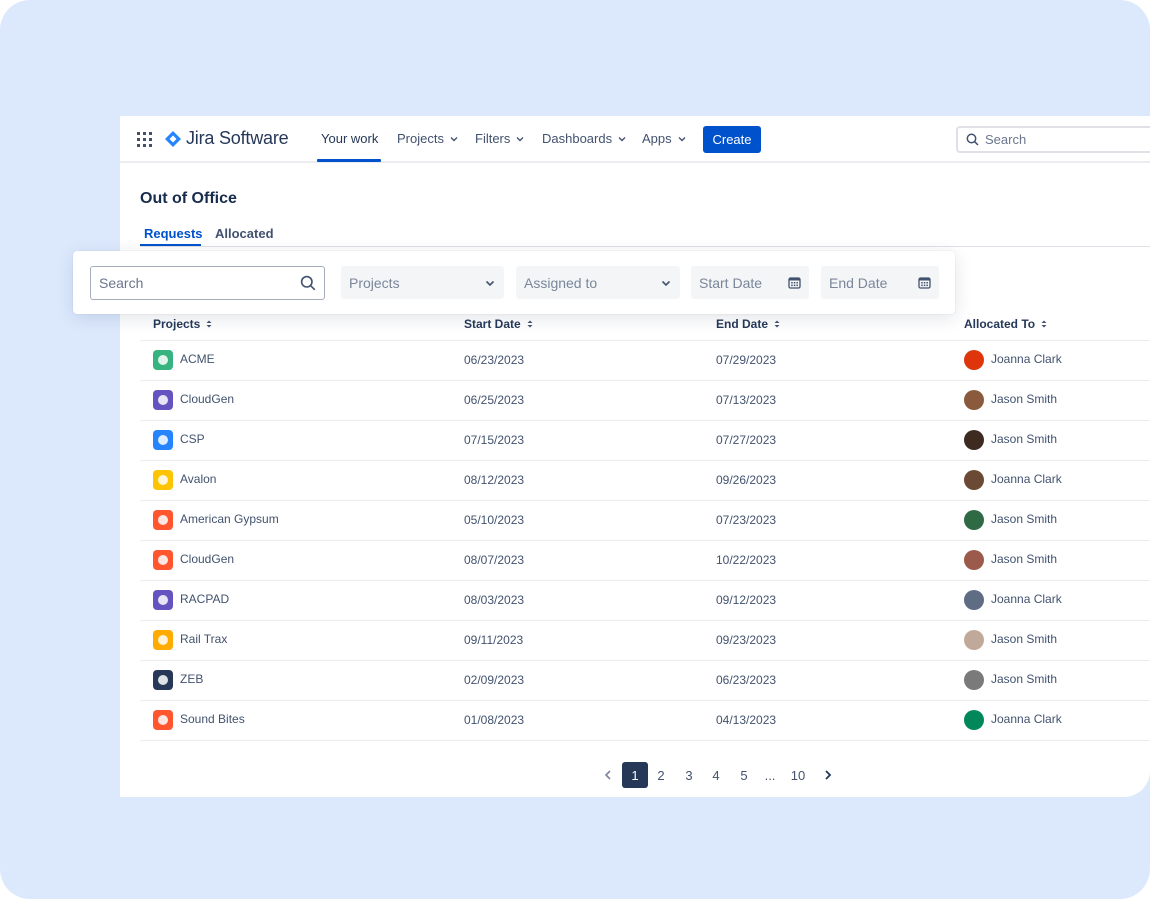 This screenshot has width=1150, height=899. I want to click on column-header-allocated-to: Allocated To, so click(1006, 324).